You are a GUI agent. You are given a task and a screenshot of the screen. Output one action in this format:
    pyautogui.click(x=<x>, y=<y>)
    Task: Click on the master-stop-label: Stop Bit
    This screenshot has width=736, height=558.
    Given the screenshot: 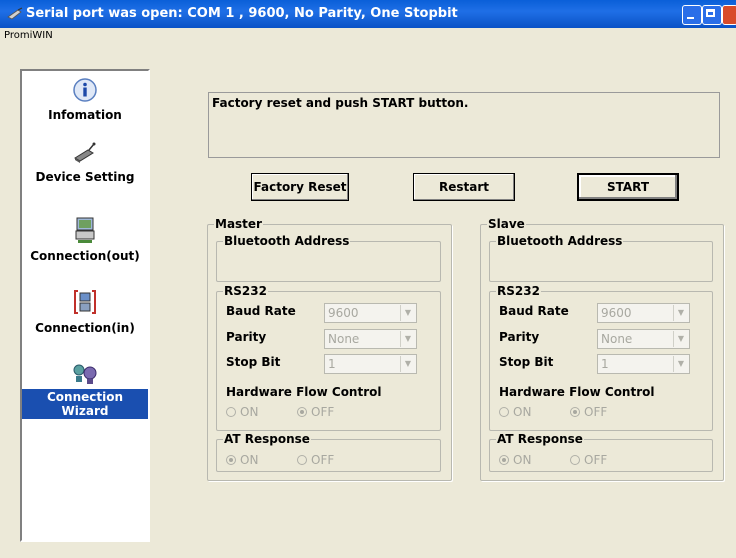 What is the action you would take?
    pyautogui.click(x=253, y=362)
    